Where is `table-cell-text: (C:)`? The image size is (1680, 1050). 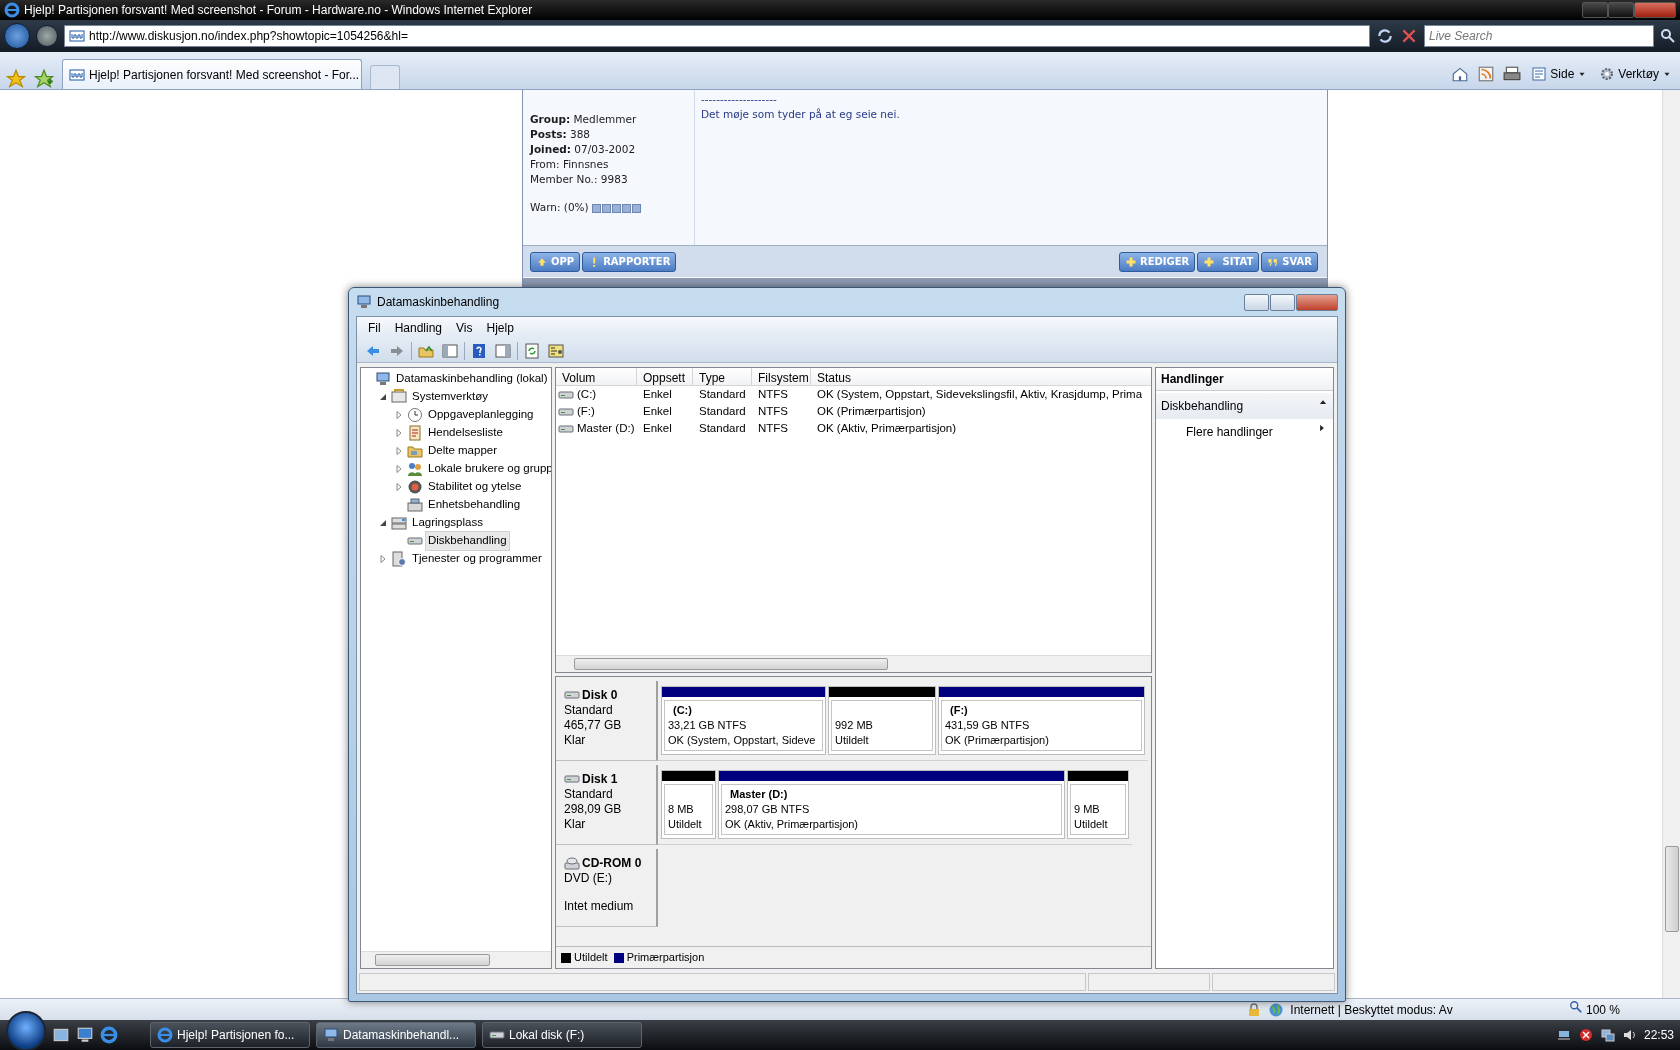
table-cell-text: (C:) is located at coordinates (587, 394).